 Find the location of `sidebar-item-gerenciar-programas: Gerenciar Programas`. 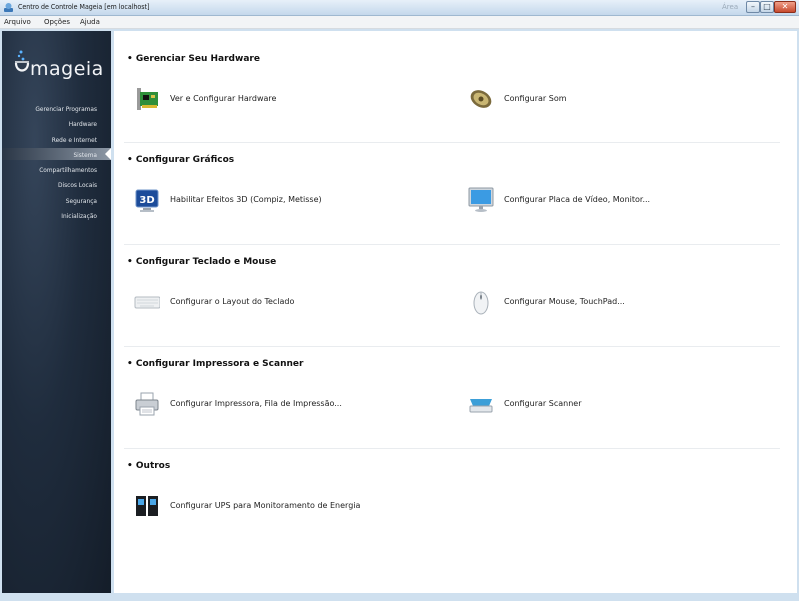

sidebar-item-gerenciar-programas: Gerenciar Programas is located at coordinates (66, 109).